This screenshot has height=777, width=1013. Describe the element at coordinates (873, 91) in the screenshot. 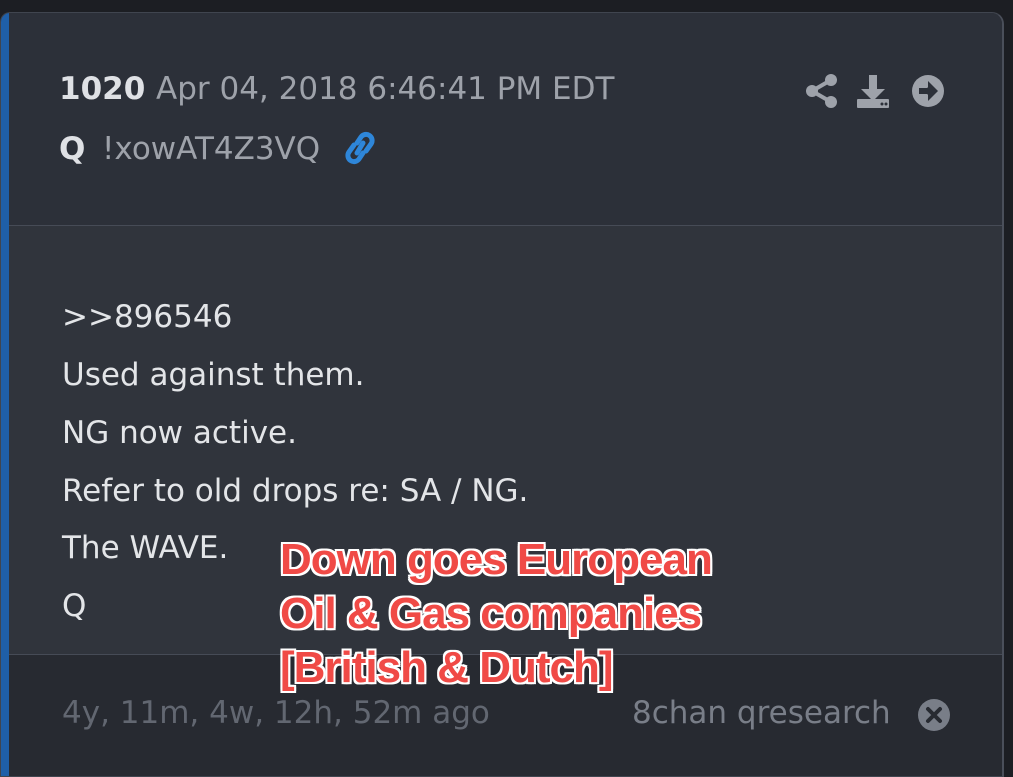

I see `download-icon` at that location.